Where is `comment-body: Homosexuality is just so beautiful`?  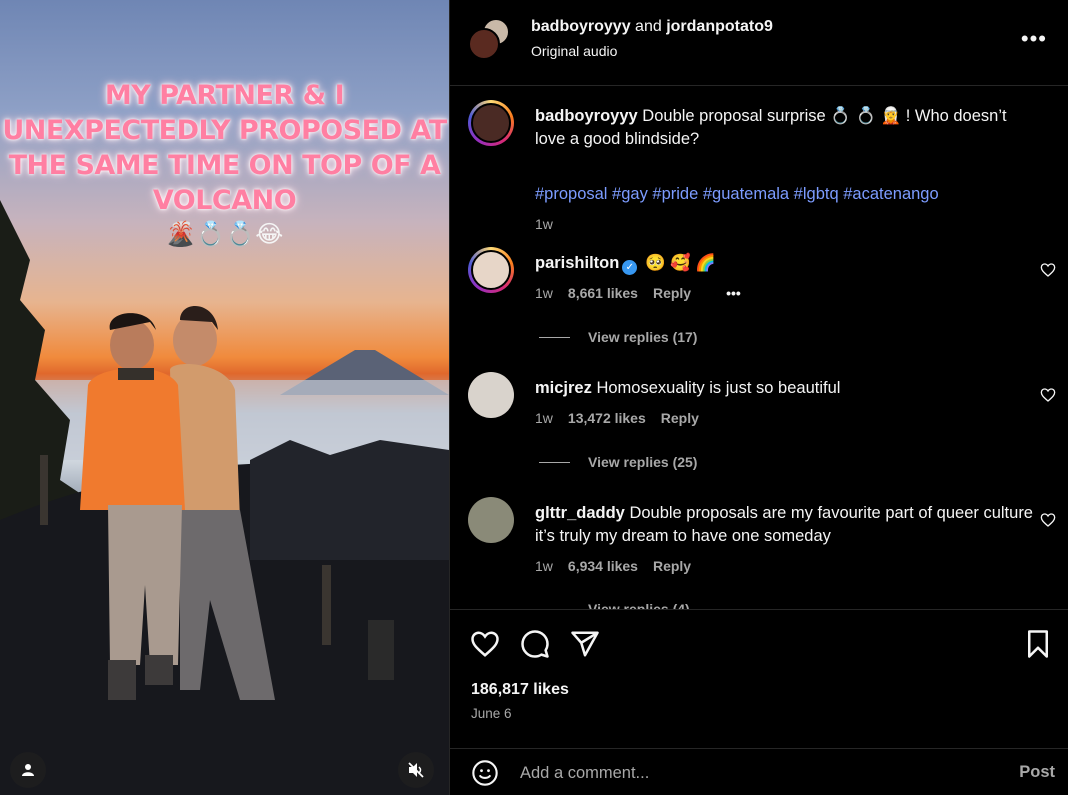
comment-body: Homosexuality is just so beautiful is located at coordinates (718, 388).